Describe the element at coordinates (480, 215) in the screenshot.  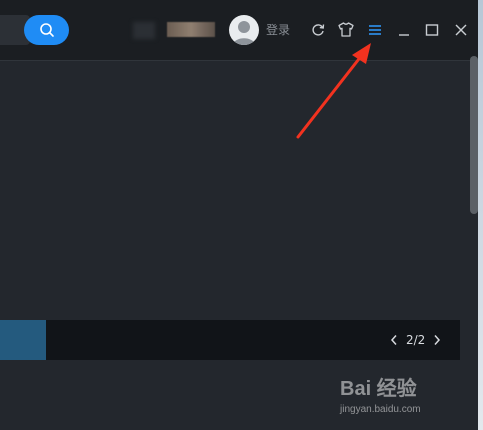
I see `desktop-edge` at that location.